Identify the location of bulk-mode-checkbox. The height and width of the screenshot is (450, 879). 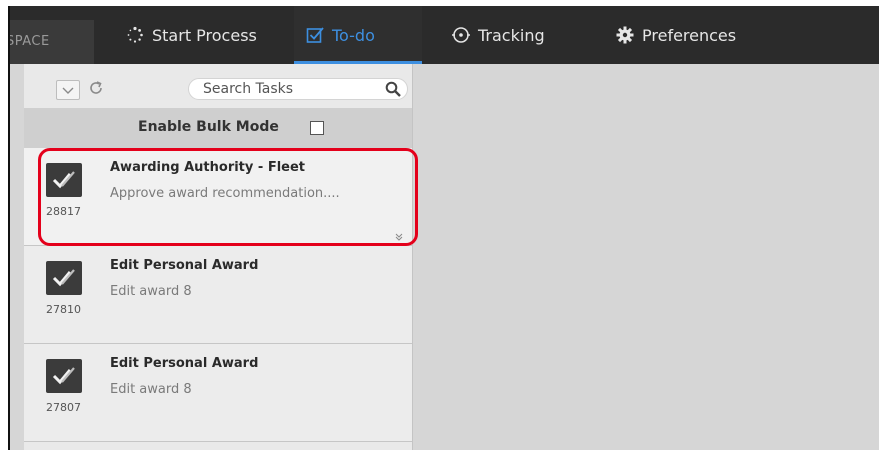
(317, 128).